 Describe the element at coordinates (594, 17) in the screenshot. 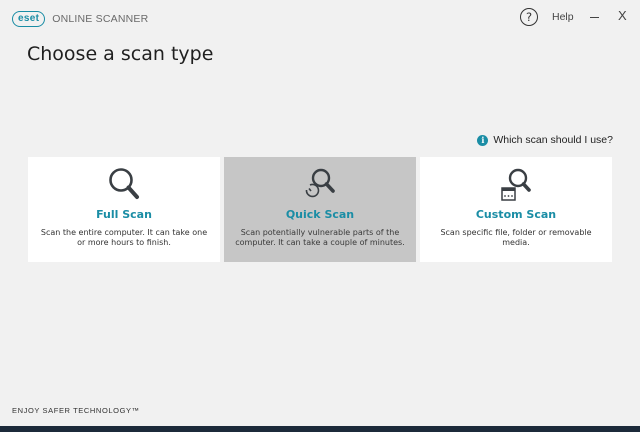

I see `minimize-icon` at that location.